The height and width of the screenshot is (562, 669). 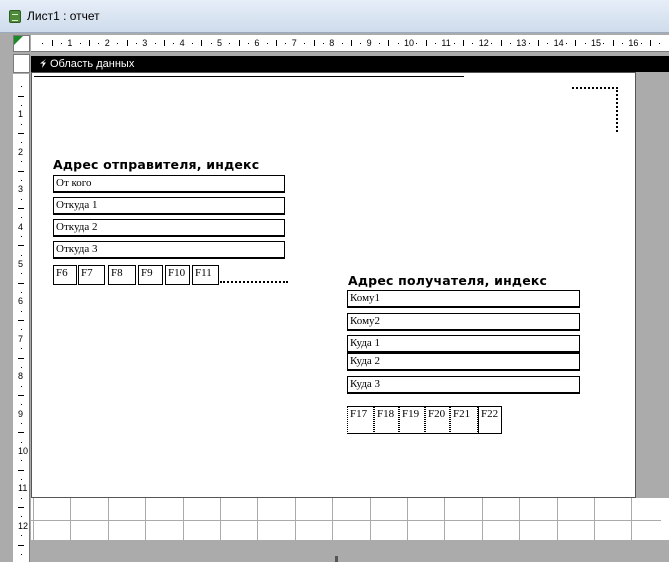 What do you see at coordinates (412, 420) in the screenshot?
I see `recipient-index-digit: F19` at bounding box center [412, 420].